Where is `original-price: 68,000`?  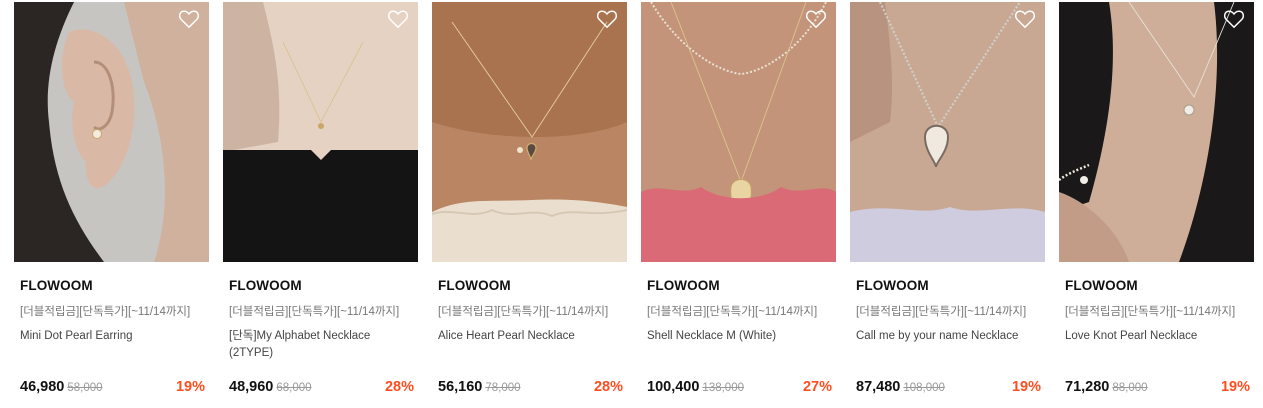
original-price: 68,000 is located at coordinates (294, 388).